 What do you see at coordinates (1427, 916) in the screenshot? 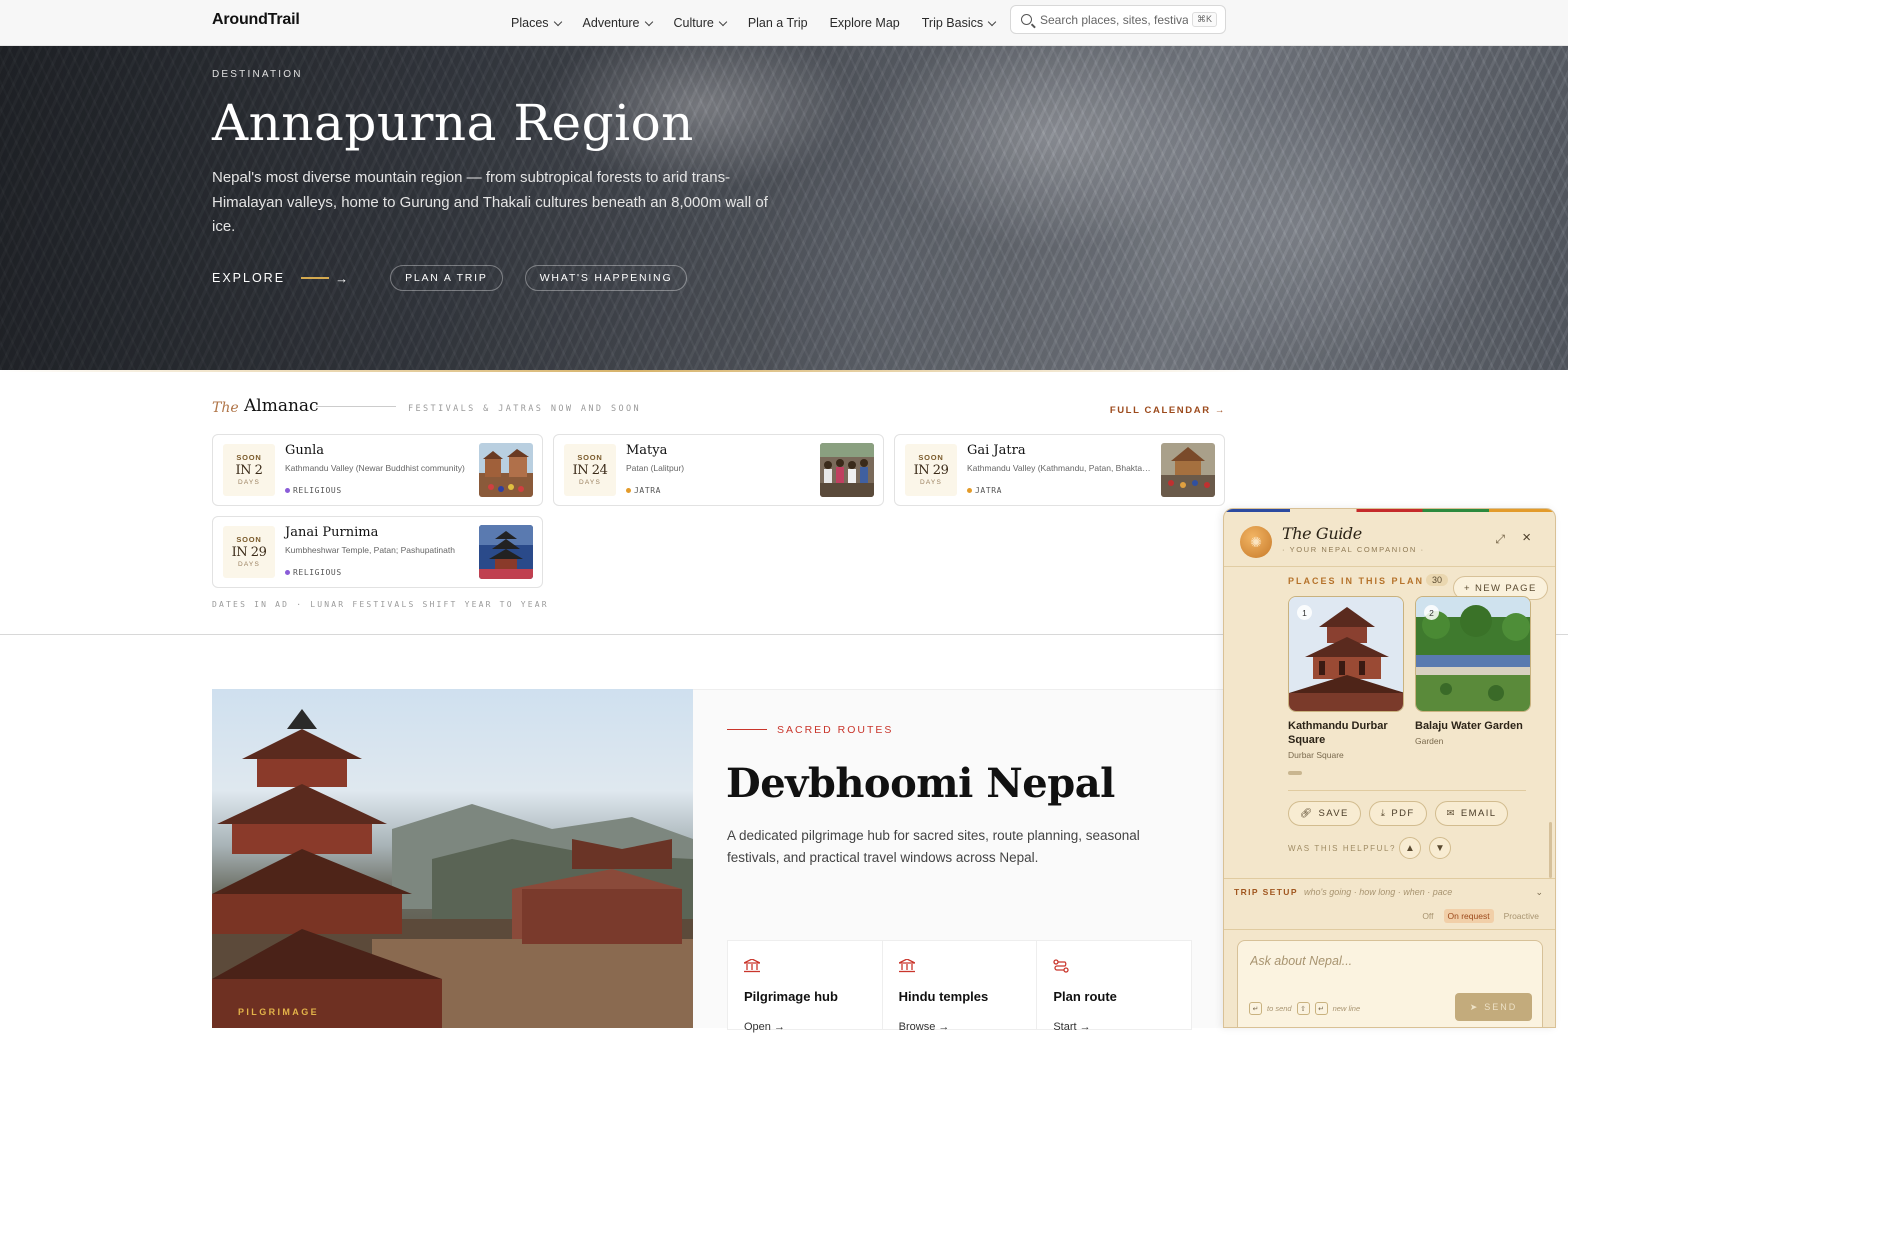
I see `mode-off: Off` at bounding box center [1427, 916].